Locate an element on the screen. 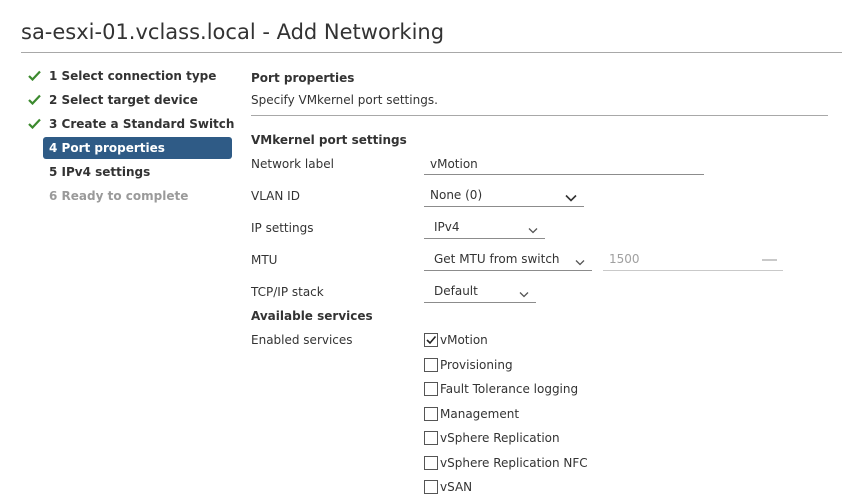 The width and height of the screenshot is (868, 500). step-ready-to-complete: 6 Ready to complete is located at coordinates (127, 196).